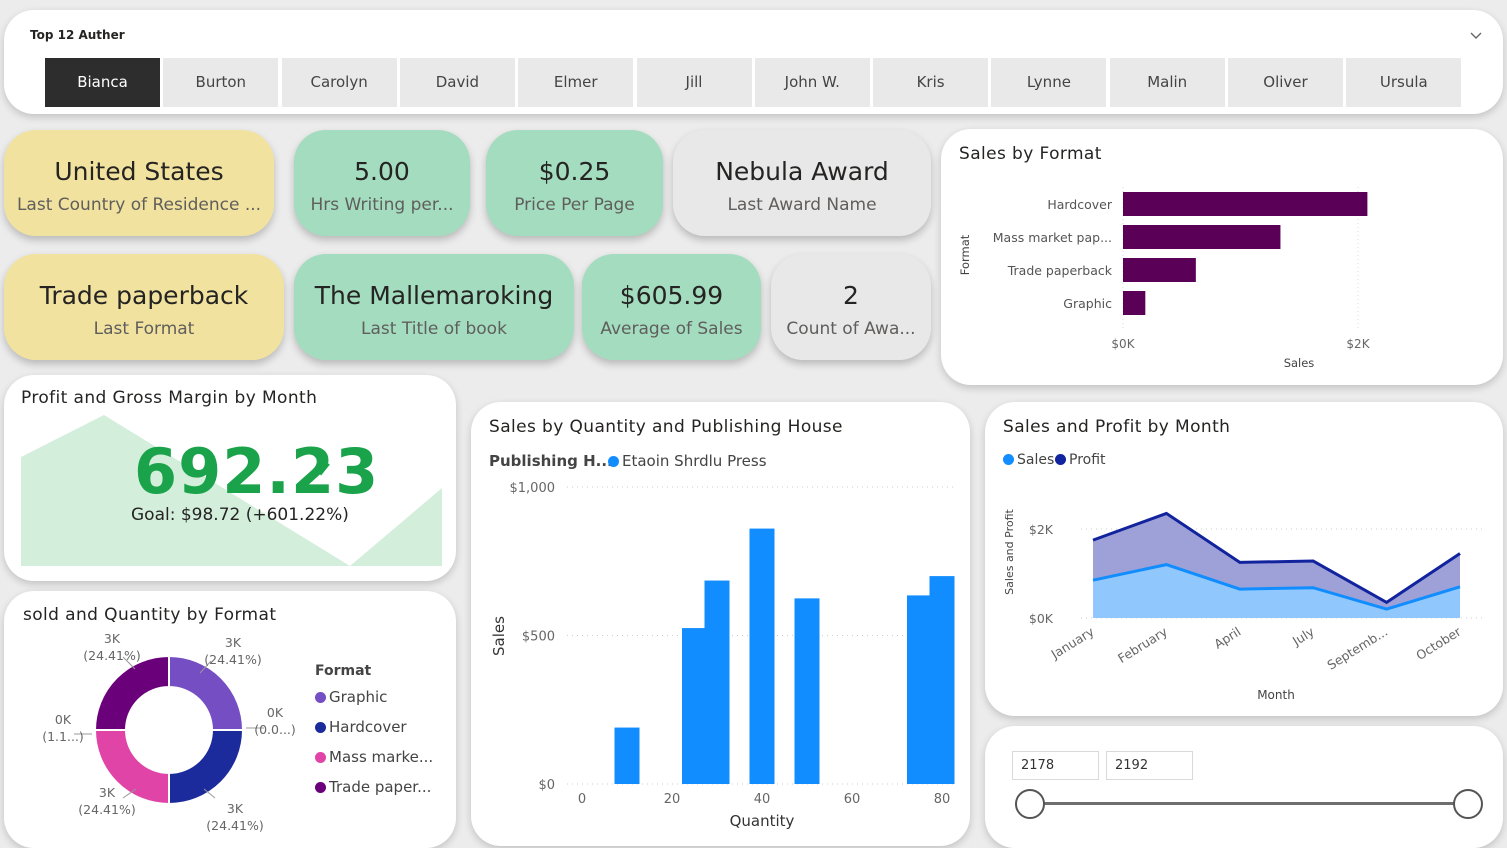  I want to click on kpi-value-text: 692.23, so click(257, 471).